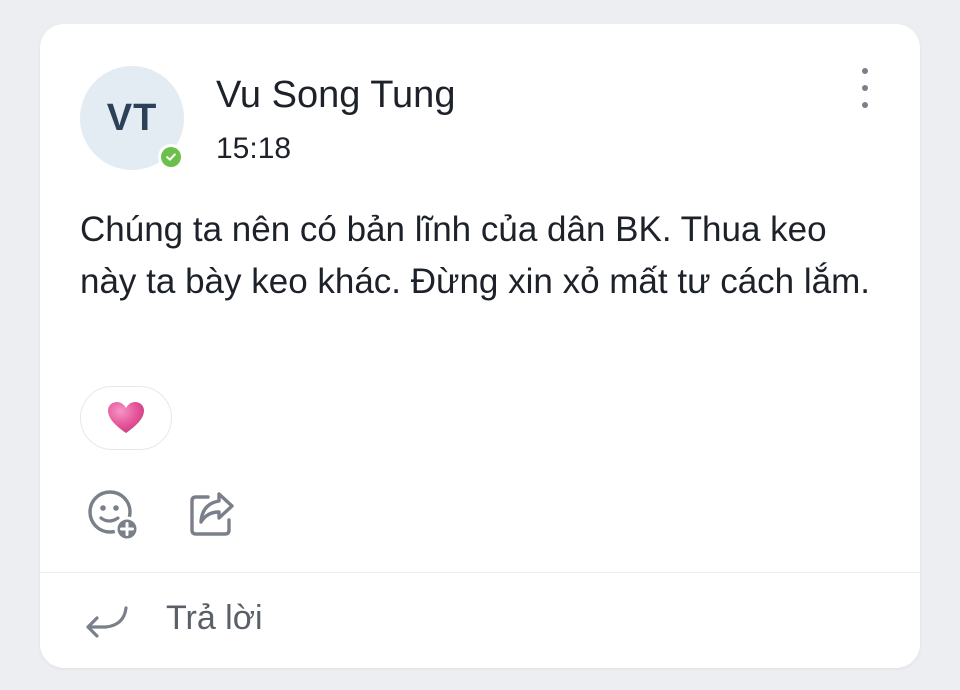 The width and height of the screenshot is (960, 690). I want to click on online-status-badge, so click(171, 157).